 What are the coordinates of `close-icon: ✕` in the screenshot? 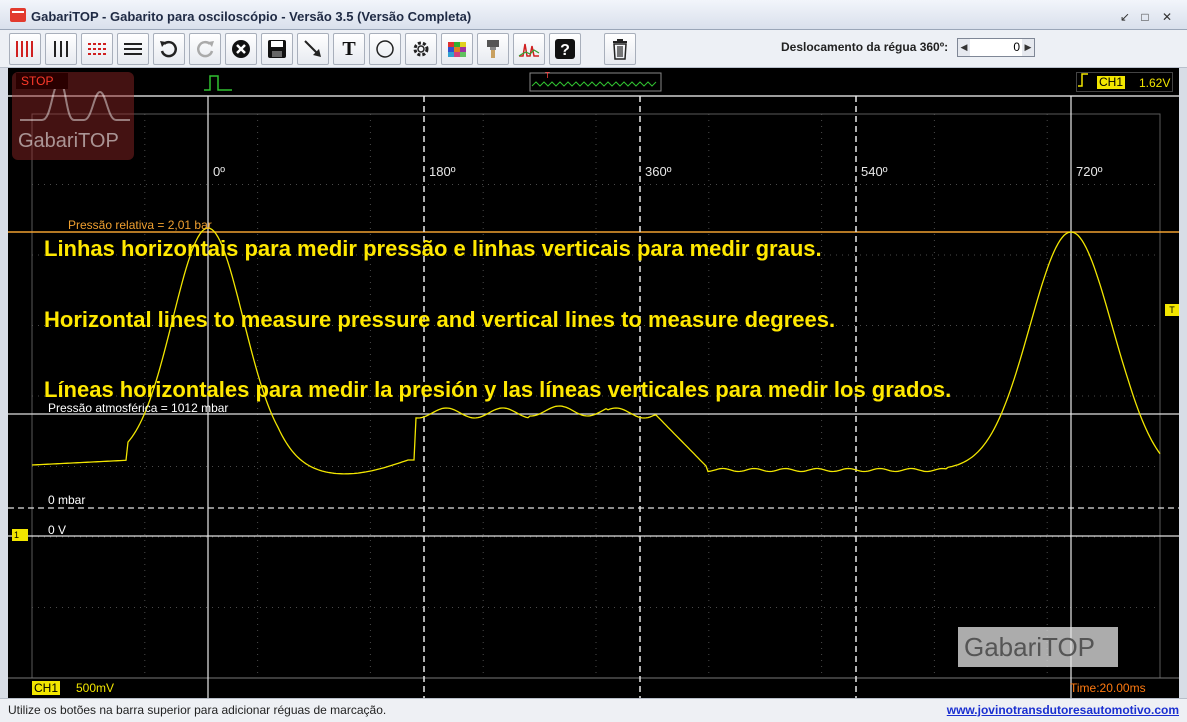 It's located at (1167, 17).